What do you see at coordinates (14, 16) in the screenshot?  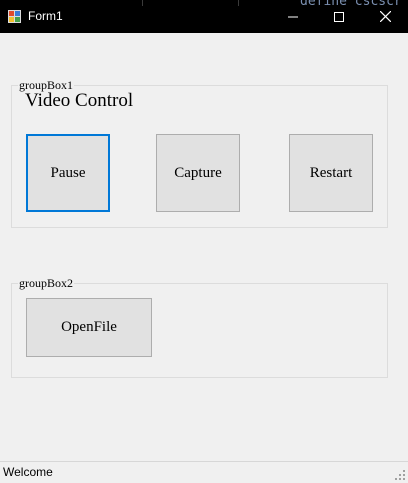 I see `app-icon` at bounding box center [14, 16].